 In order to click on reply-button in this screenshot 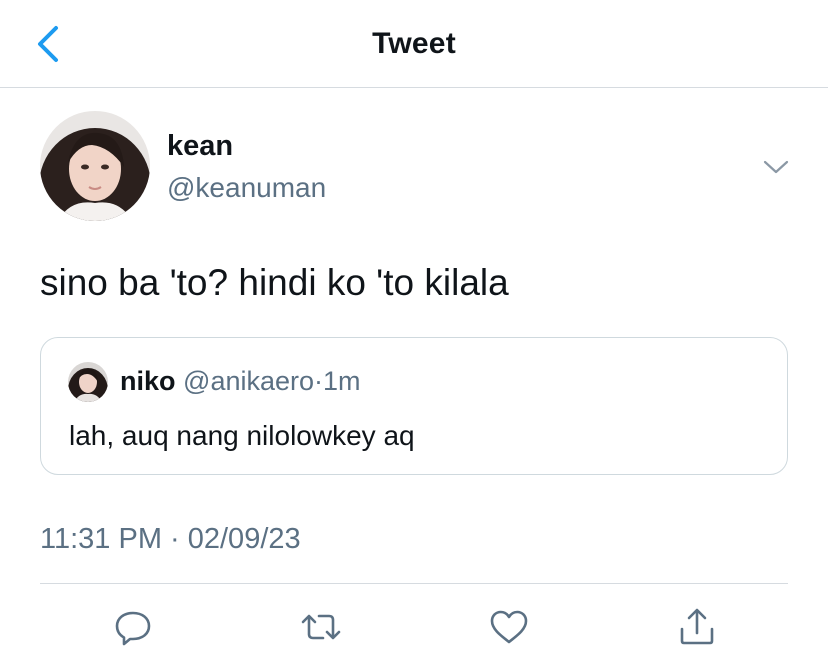, I will do `click(133, 627)`.